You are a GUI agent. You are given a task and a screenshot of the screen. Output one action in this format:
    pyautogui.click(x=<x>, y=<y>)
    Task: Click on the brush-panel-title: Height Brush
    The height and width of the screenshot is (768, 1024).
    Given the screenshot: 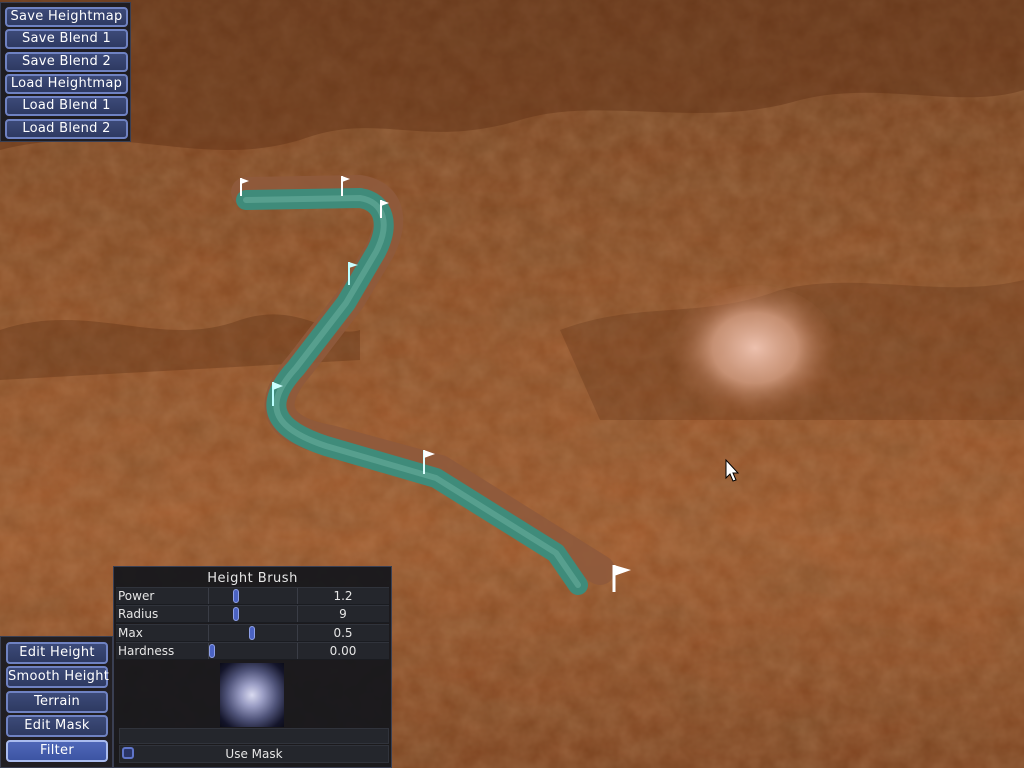 What is the action you would take?
    pyautogui.click(x=252, y=578)
    